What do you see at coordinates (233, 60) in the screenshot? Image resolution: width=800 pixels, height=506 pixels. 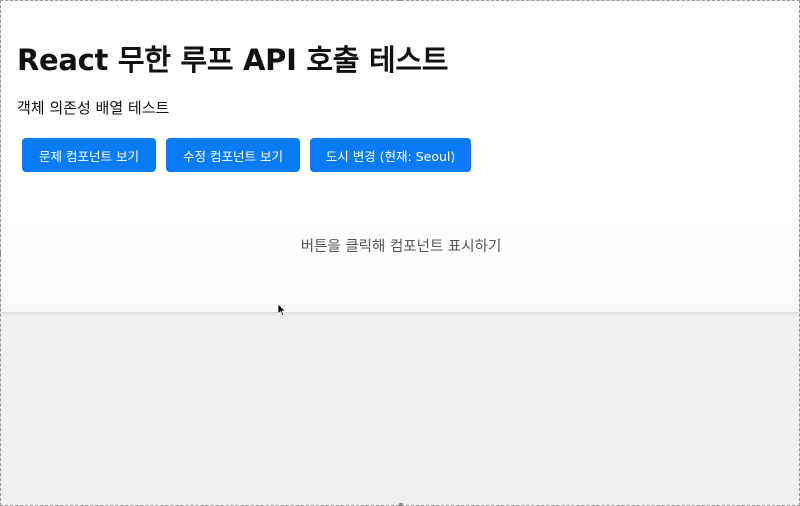 I see `page-title: React 무한 루프 API 호출 테스트` at bounding box center [233, 60].